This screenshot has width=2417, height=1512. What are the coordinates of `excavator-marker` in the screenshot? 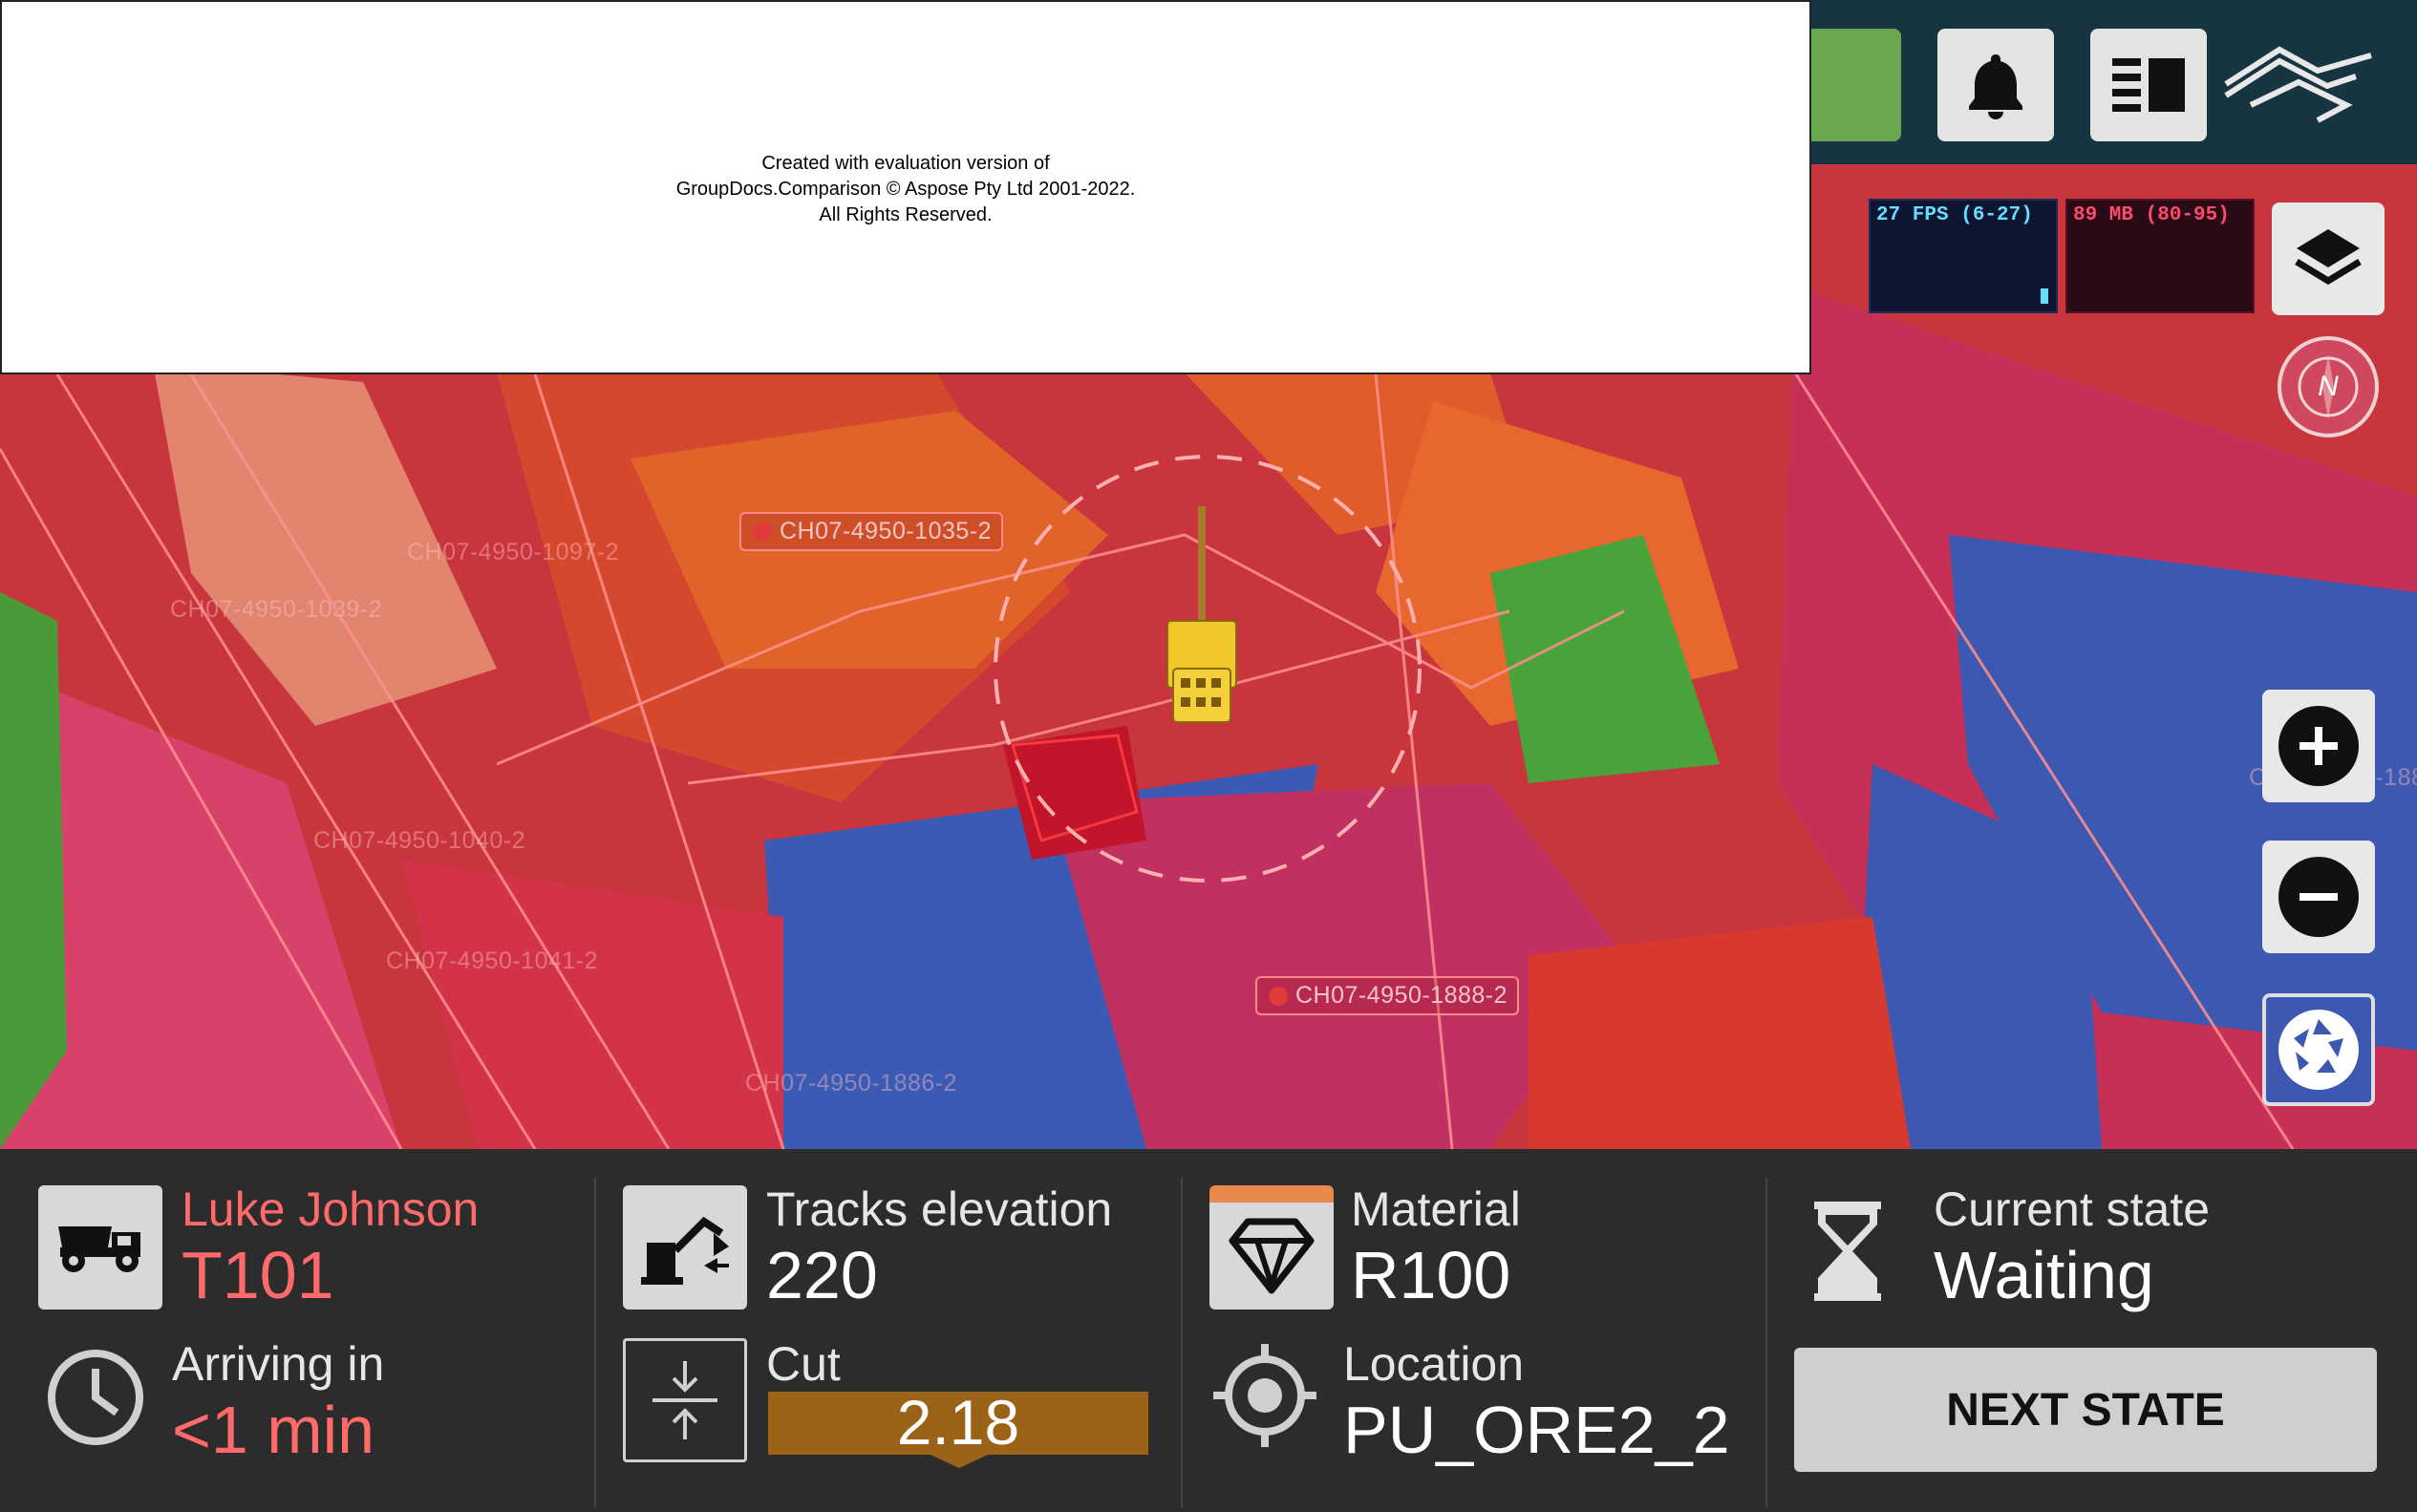 It's located at (1202, 616).